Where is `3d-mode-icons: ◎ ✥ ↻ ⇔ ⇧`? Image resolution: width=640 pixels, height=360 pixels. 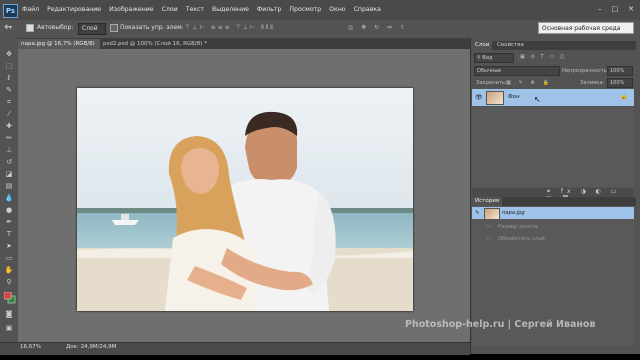
3d-mode-icons: ◎ ✥ ↻ ⇔ ⇧ is located at coordinates (378, 27).